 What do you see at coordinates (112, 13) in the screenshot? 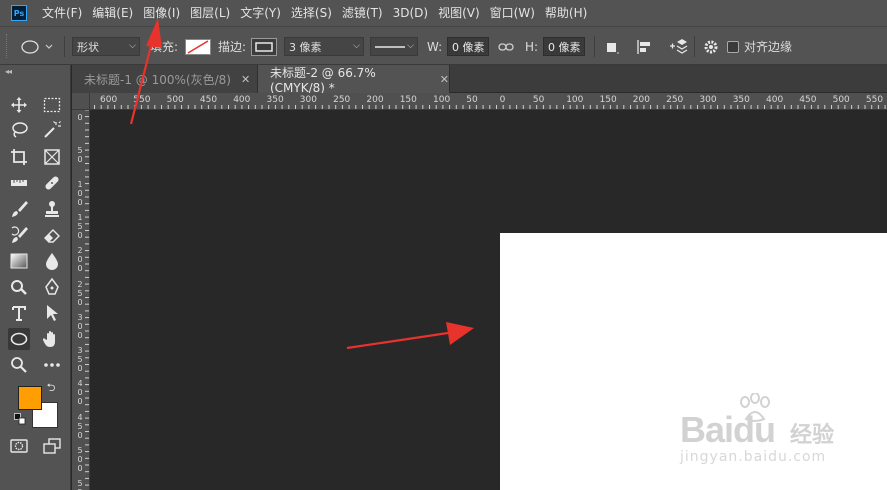
I see `menu-edit: 编辑(E)` at bounding box center [112, 13].